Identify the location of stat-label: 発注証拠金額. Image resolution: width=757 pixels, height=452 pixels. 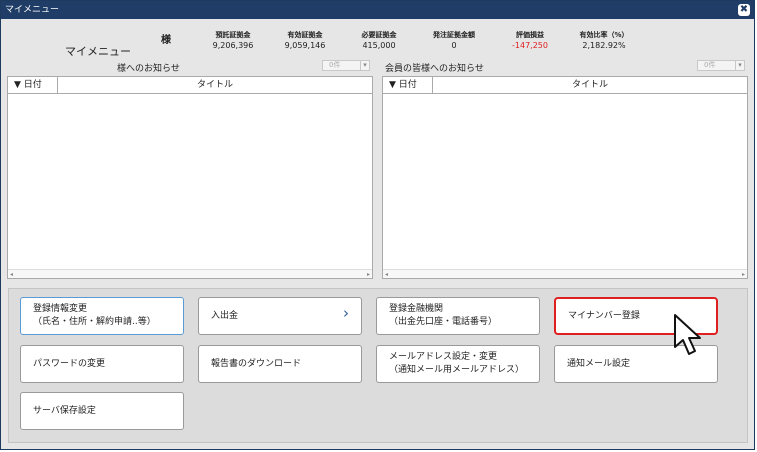
(454, 35).